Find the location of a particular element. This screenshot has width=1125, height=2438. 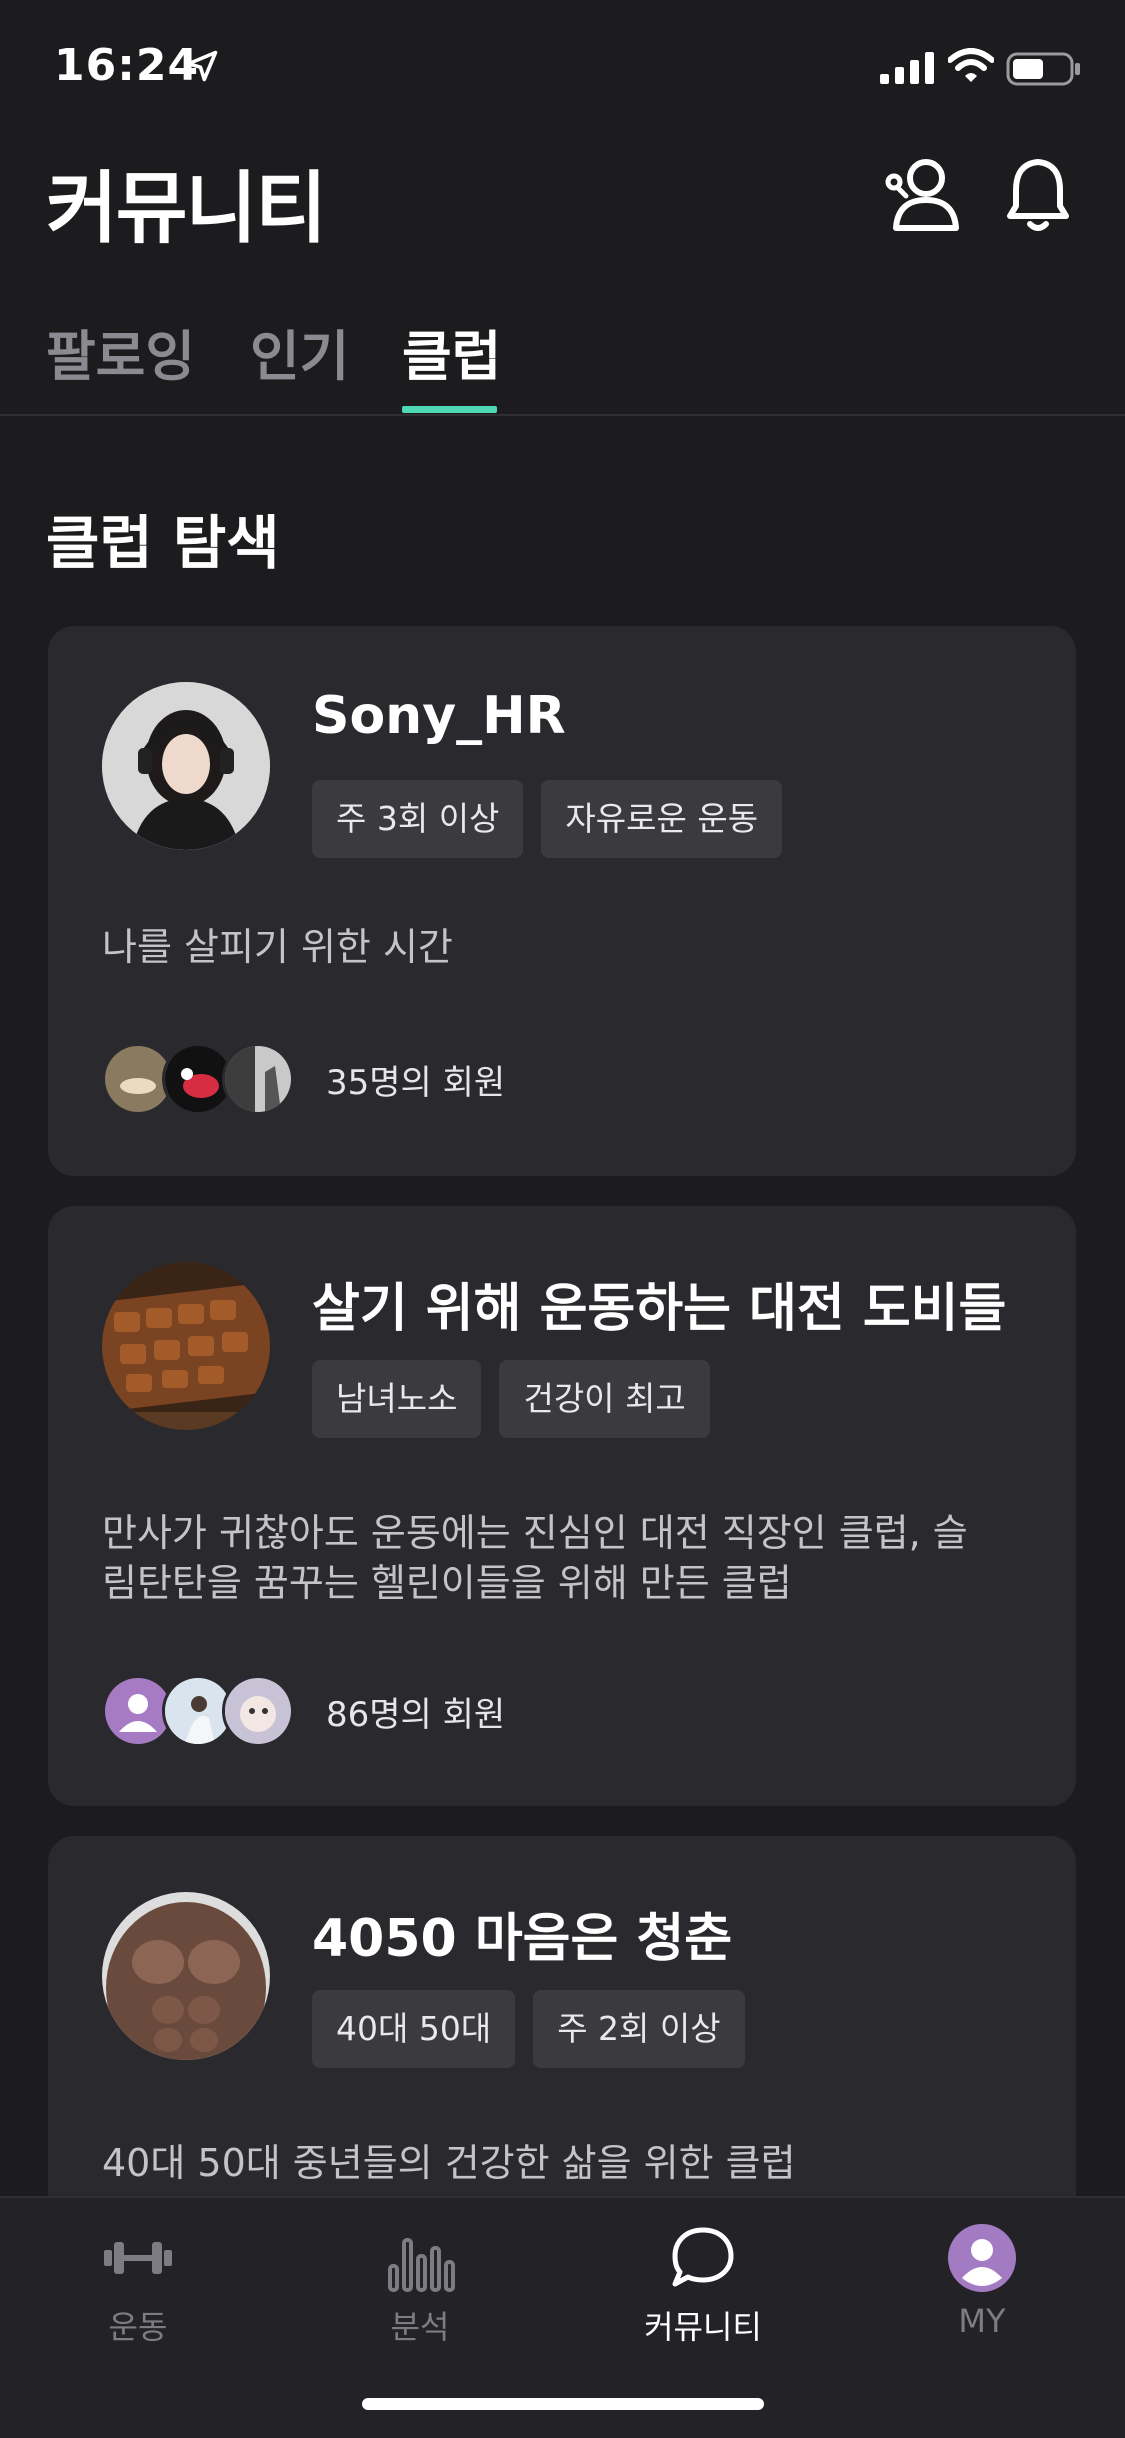

club-tag: 40대 50대 is located at coordinates (414, 2029).